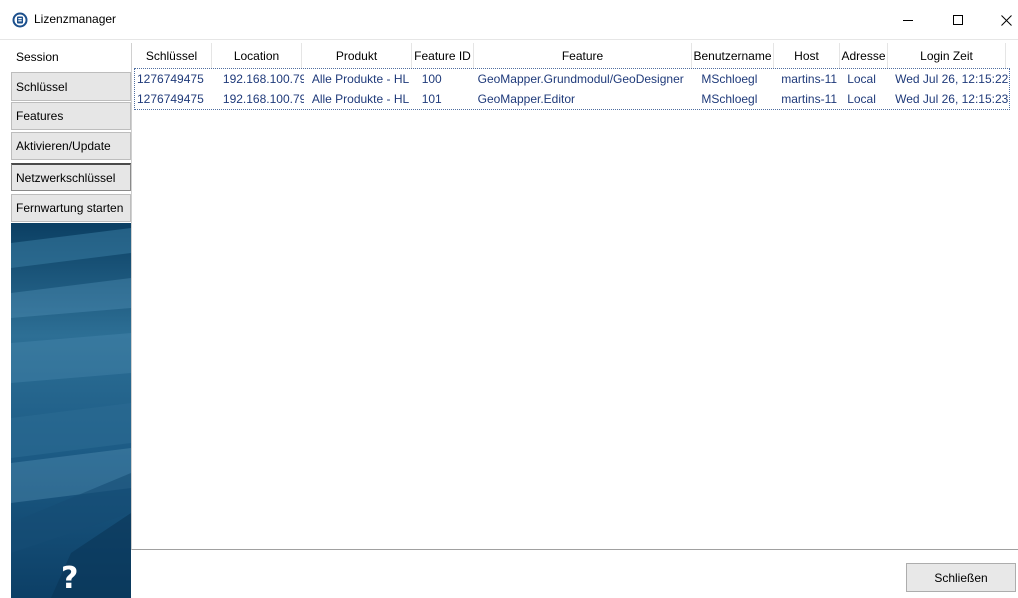 Image resolution: width=1018 pixels, height=598 pixels. What do you see at coordinates (443, 55) in the screenshot?
I see `column-header-feature-id: Feature ID` at bounding box center [443, 55].